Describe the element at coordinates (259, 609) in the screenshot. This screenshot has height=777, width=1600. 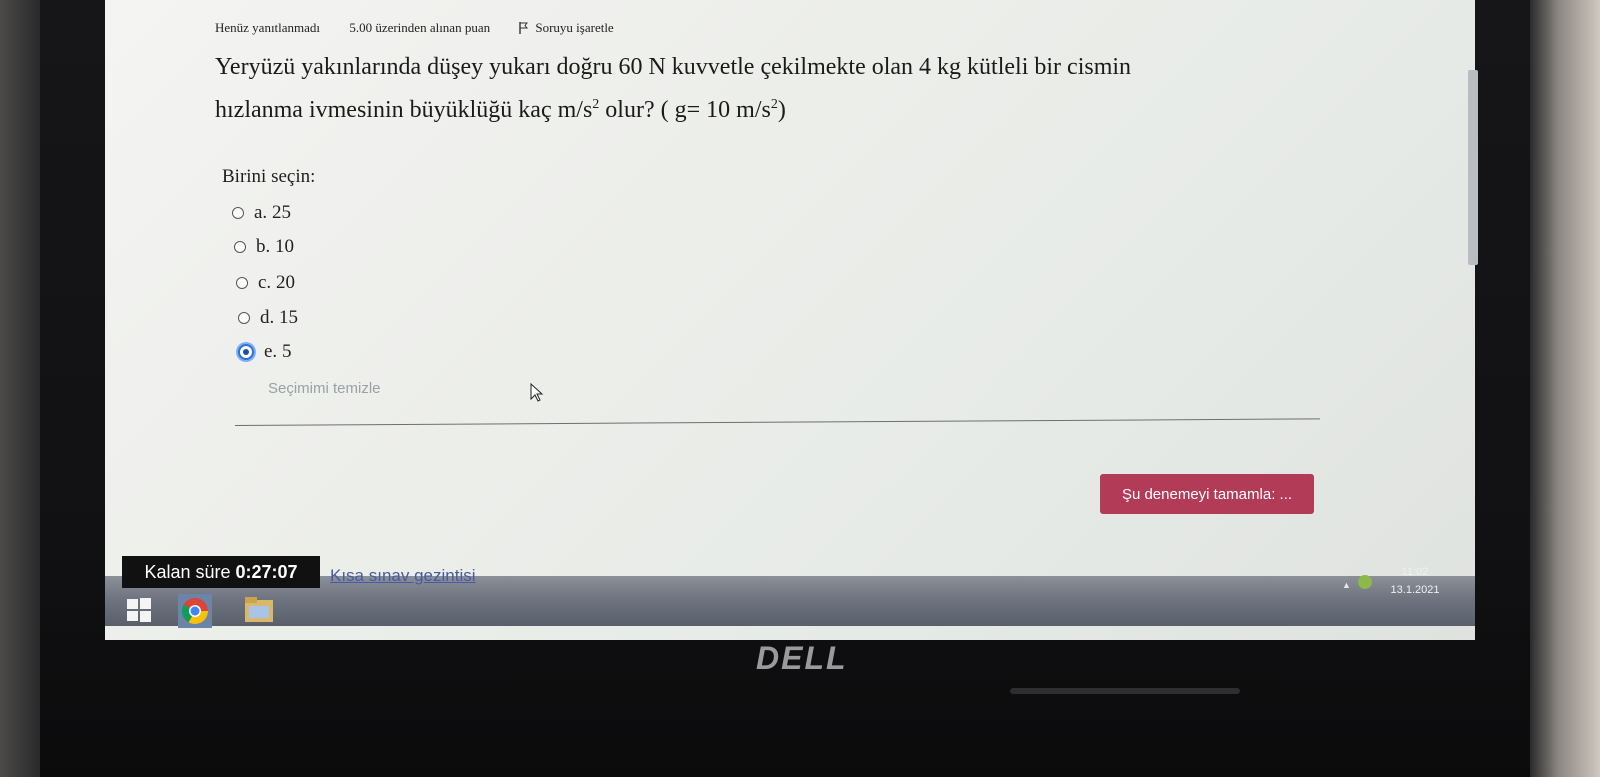
I see `file-explorer-icon` at that location.